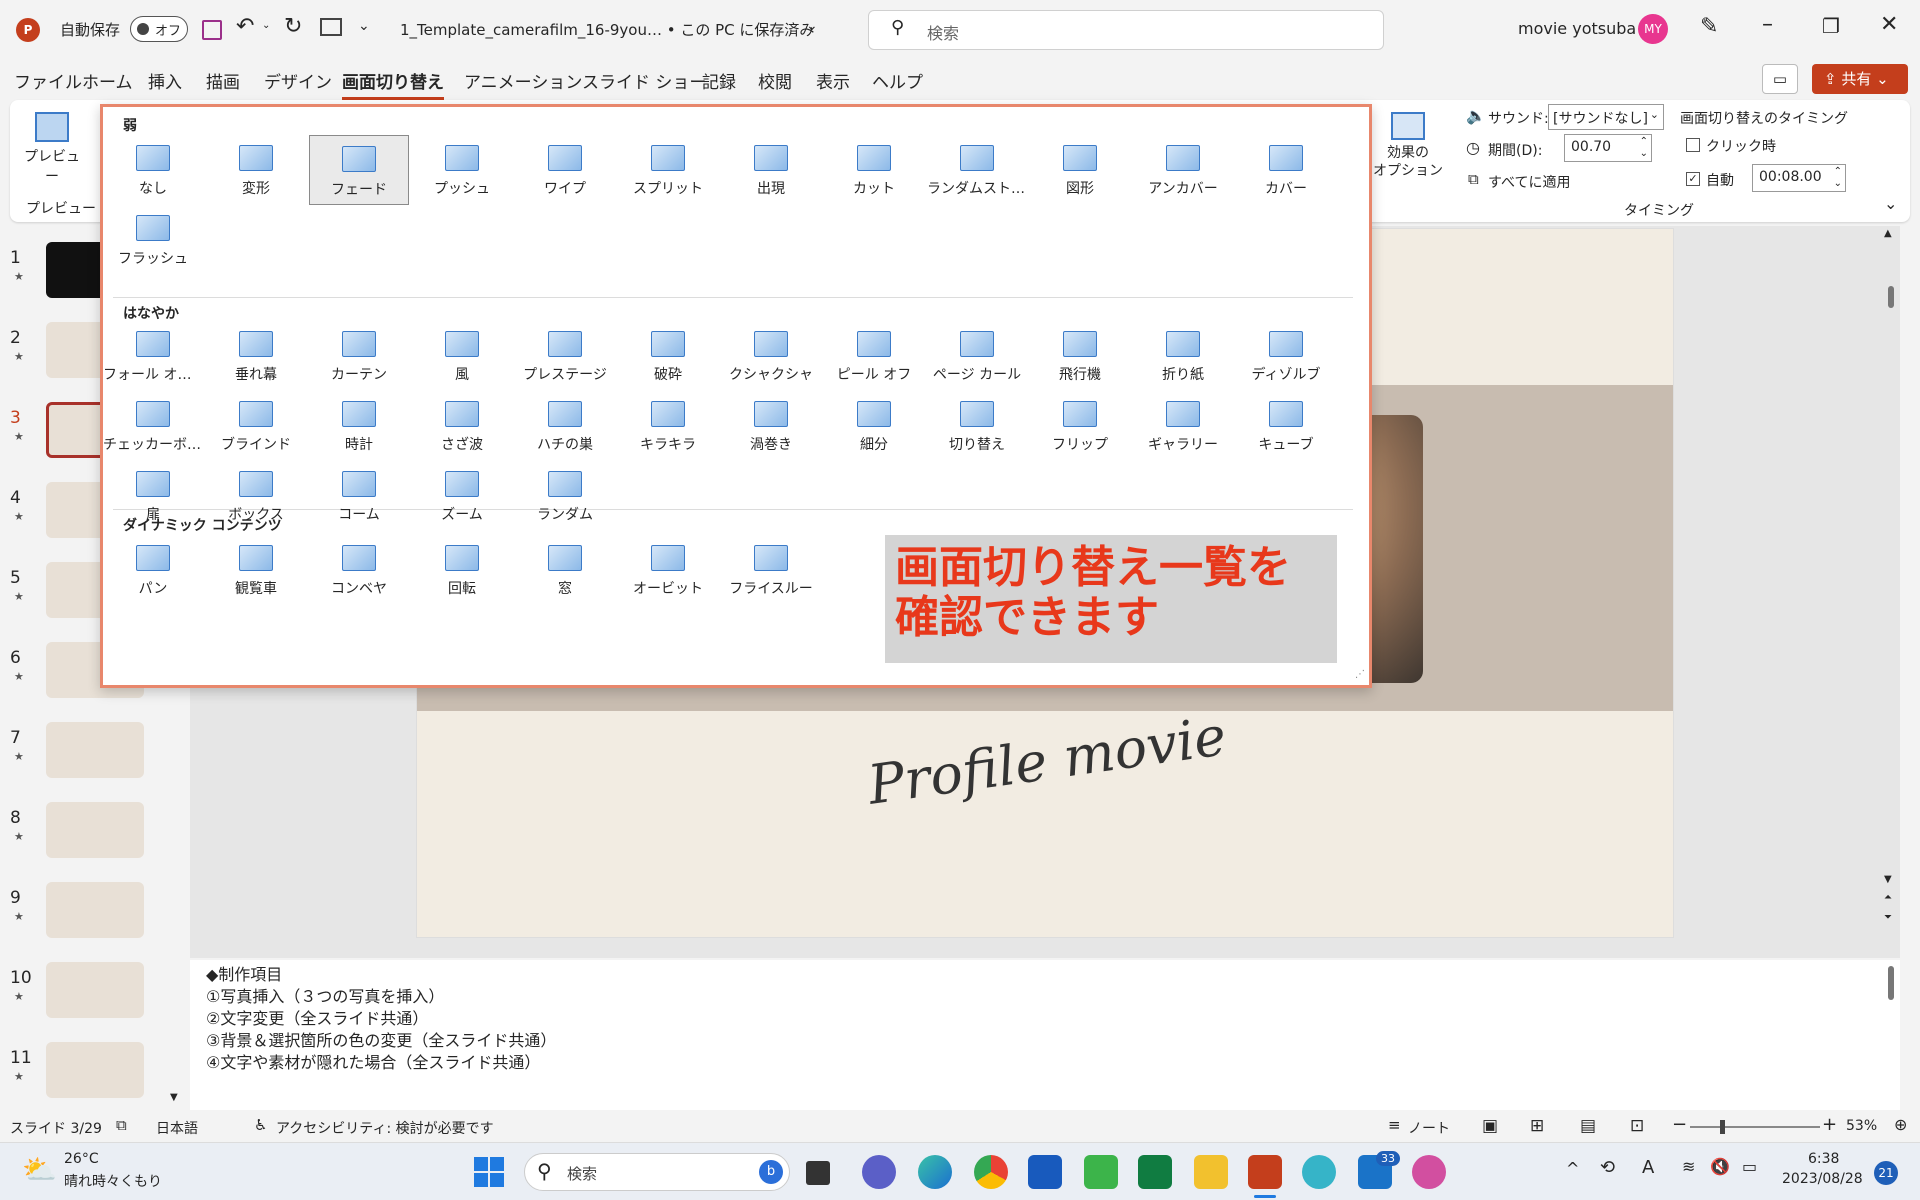  What do you see at coordinates (1891, 983) in the screenshot?
I see `notes-scrollbar` at bounding box center [1891, 983].